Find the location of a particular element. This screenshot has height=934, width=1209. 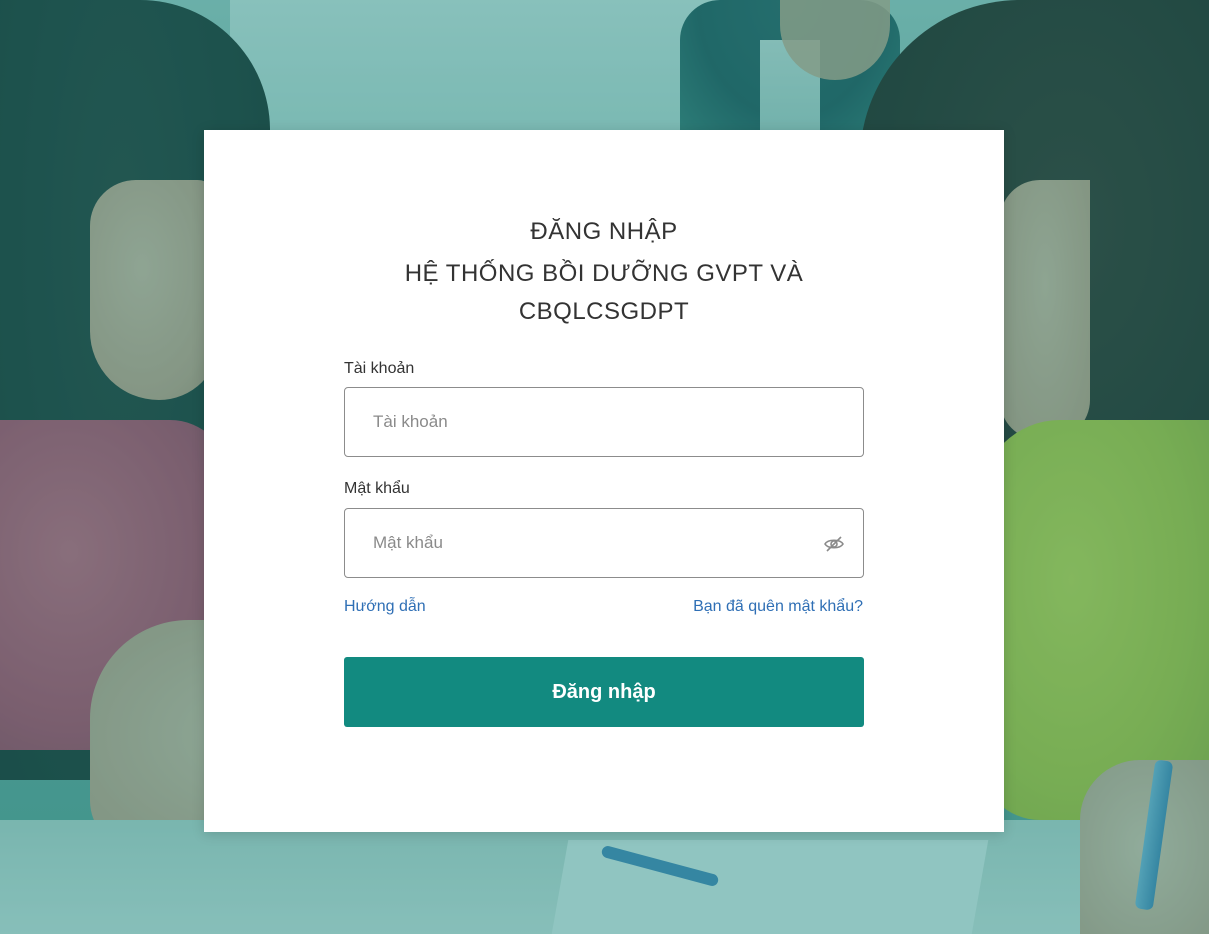

login-button: Đăng nhập is located at coordinates (604, 692).